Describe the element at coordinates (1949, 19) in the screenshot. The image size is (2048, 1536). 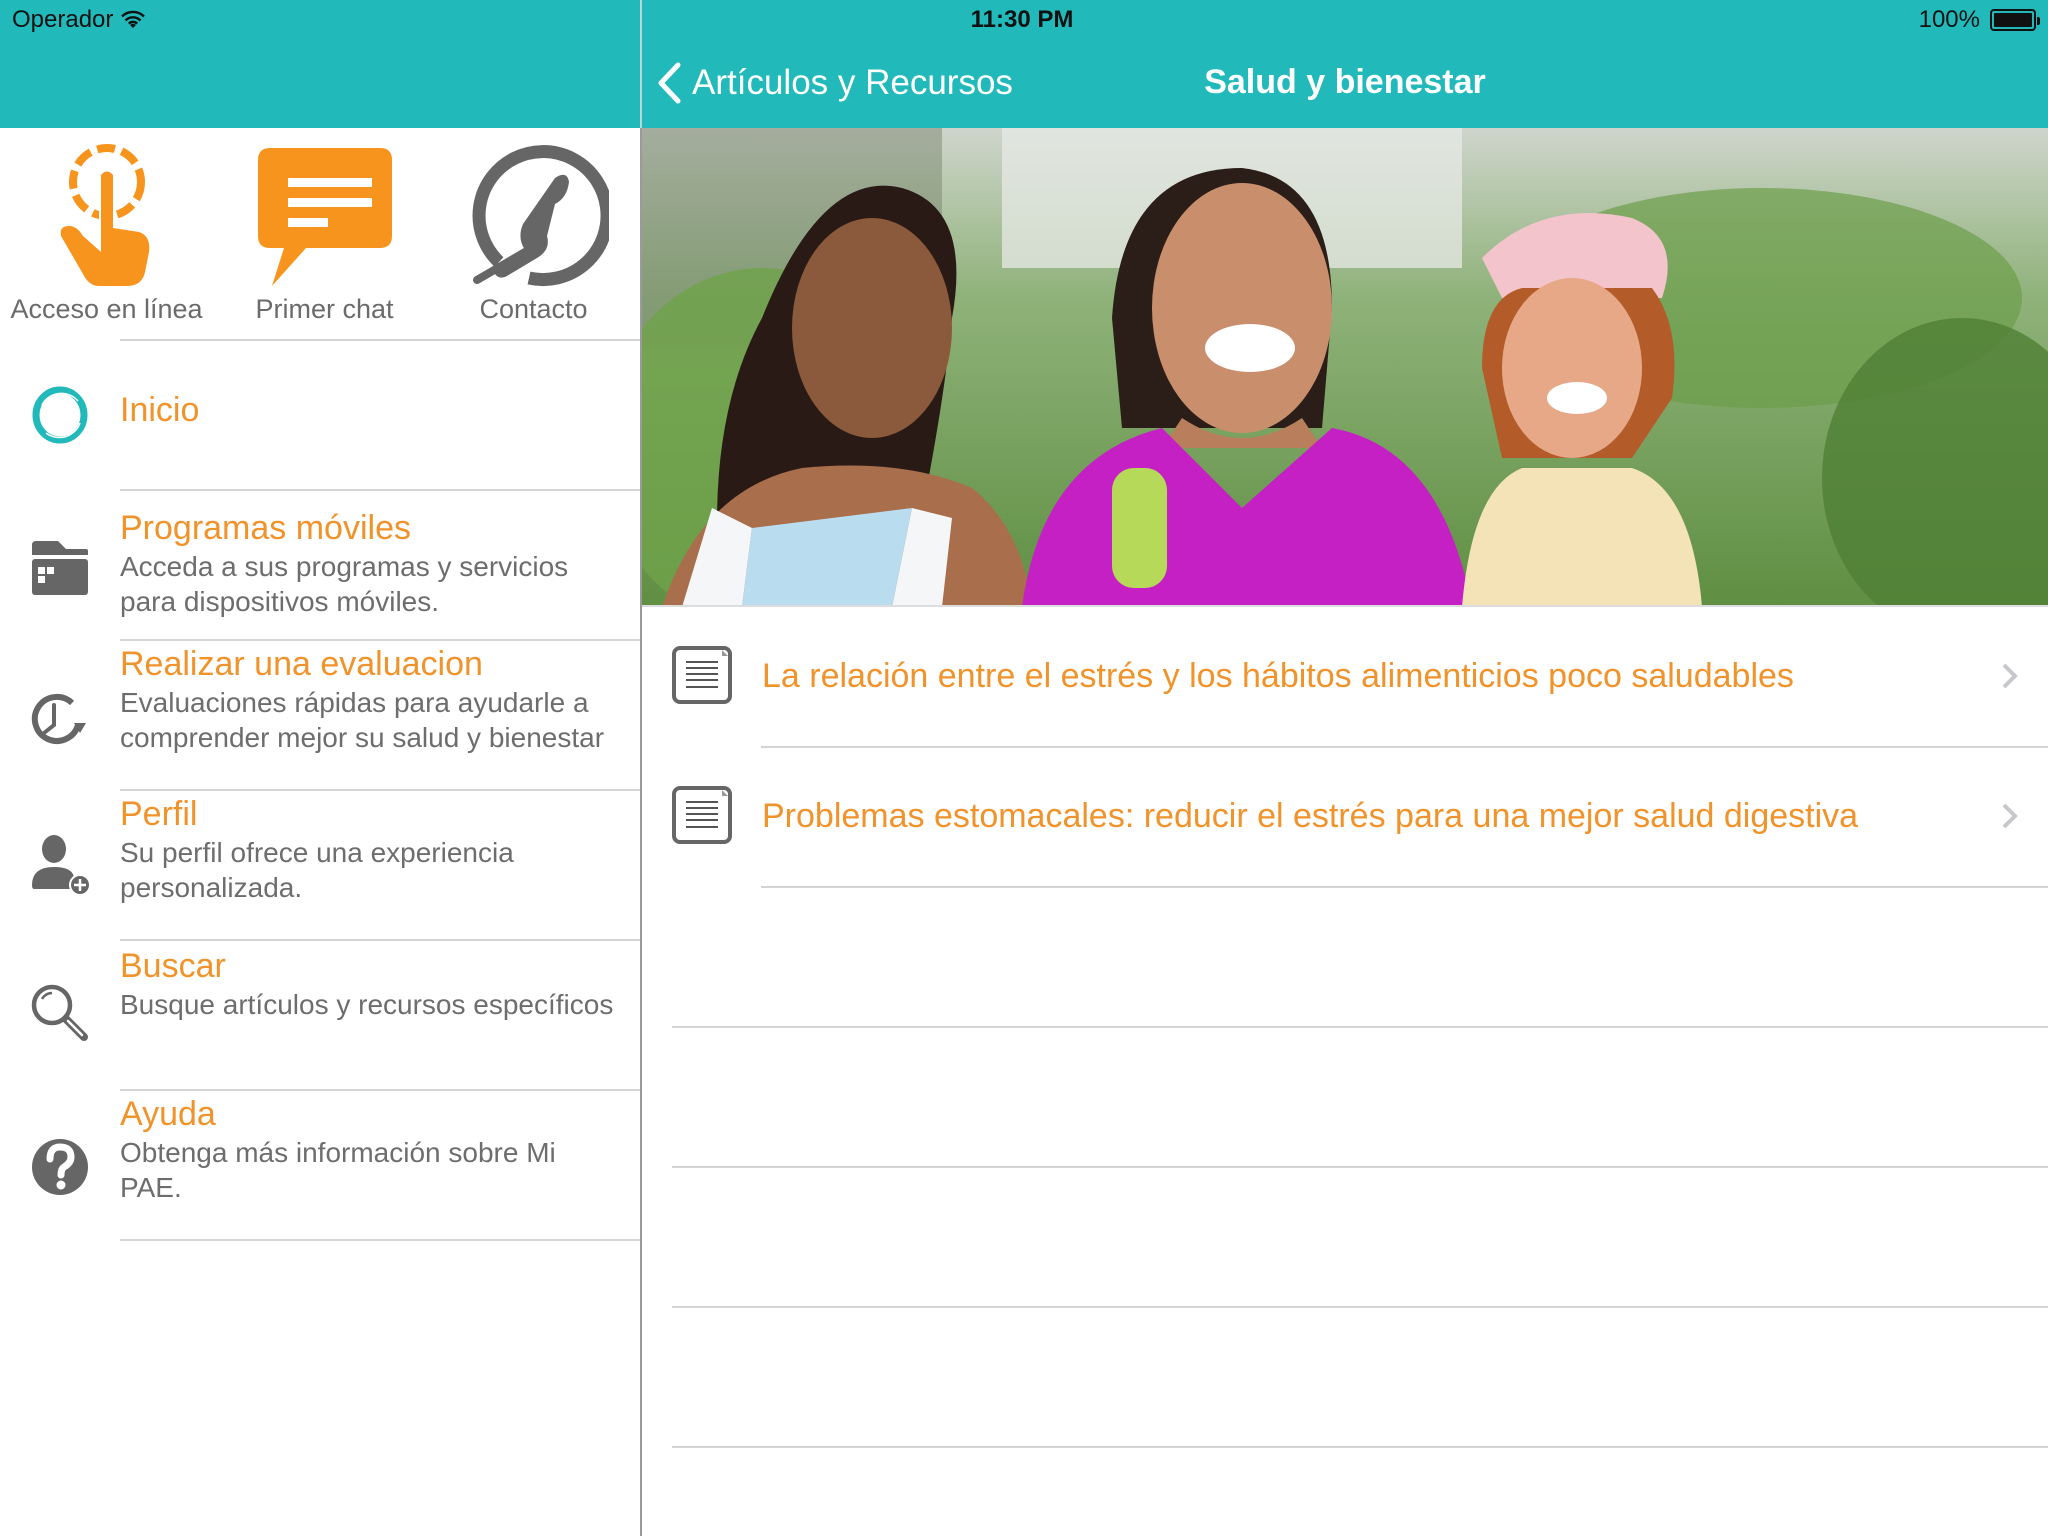
I see `battery-percent: 100%` at that location.